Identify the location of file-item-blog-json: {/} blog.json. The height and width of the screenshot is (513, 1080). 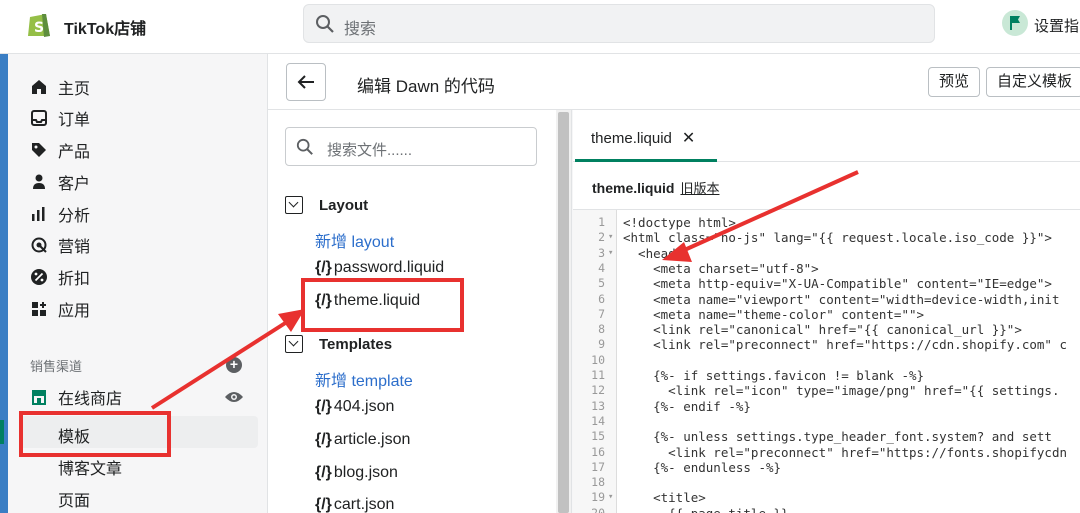
(356, 473).